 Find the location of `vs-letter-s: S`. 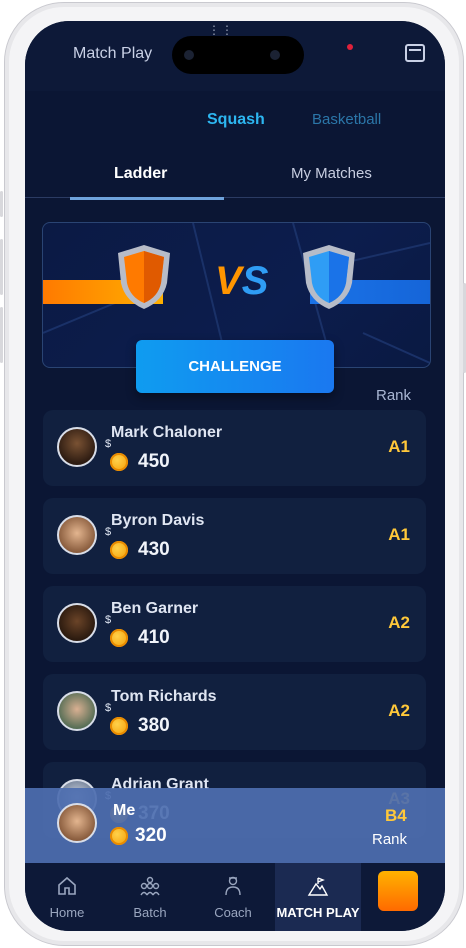

vs-letter-s: S is located at coordinates (255, 281).